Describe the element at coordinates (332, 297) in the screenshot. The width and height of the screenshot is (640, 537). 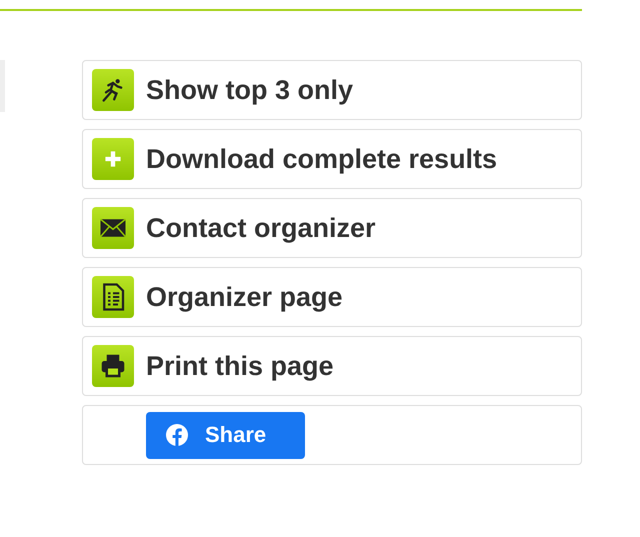
I see `action-link: Organizer page` at that location.